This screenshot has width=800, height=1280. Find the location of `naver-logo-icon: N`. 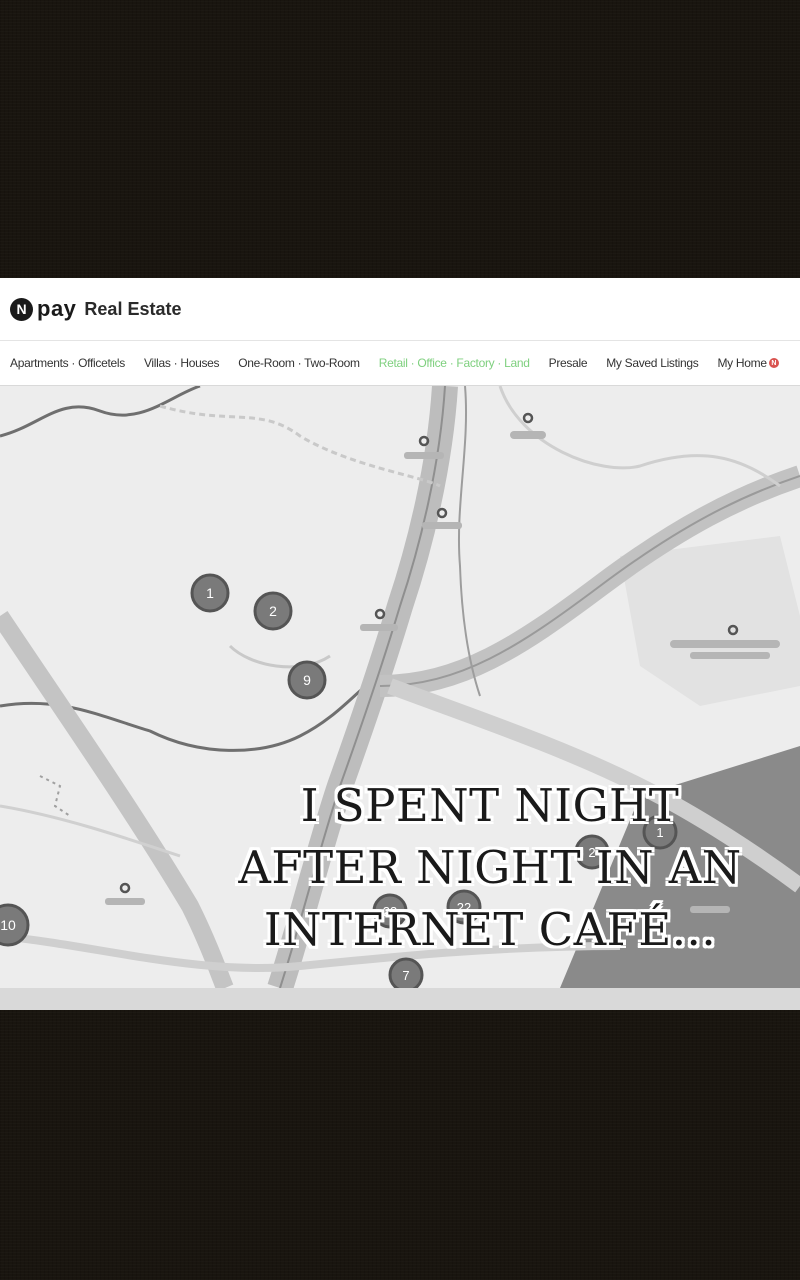

naver-logo-icon: N is located at coordinates (21, 309).